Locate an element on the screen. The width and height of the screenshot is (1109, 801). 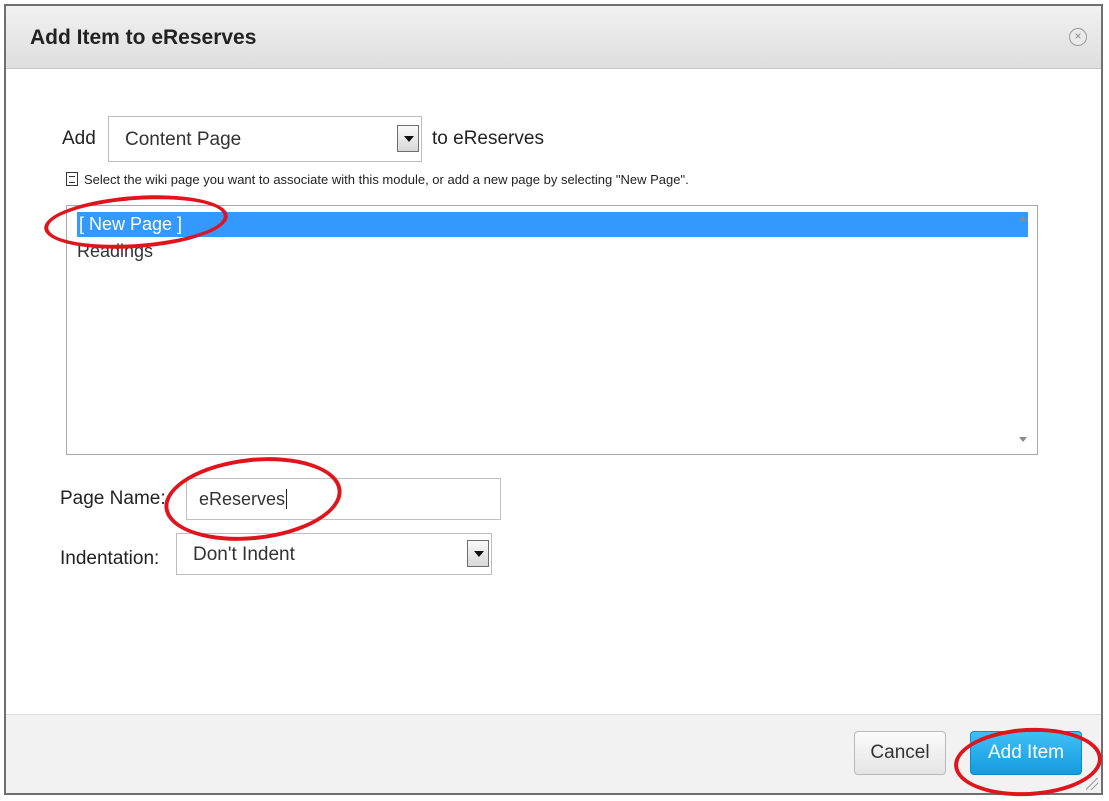
page-name-label: Page Name: is located at coordinates (113, 498).